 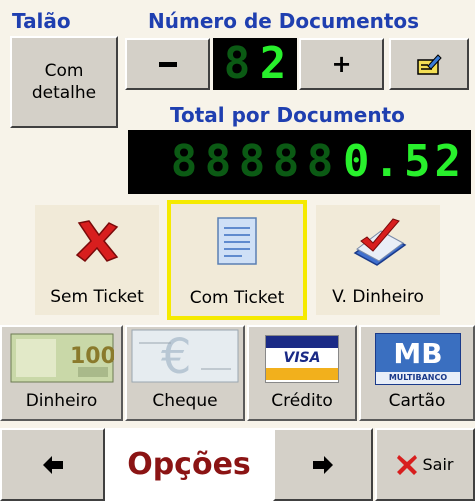 I want to click on payment-cheque-button: € Cheque, so click(x=185, y=373).